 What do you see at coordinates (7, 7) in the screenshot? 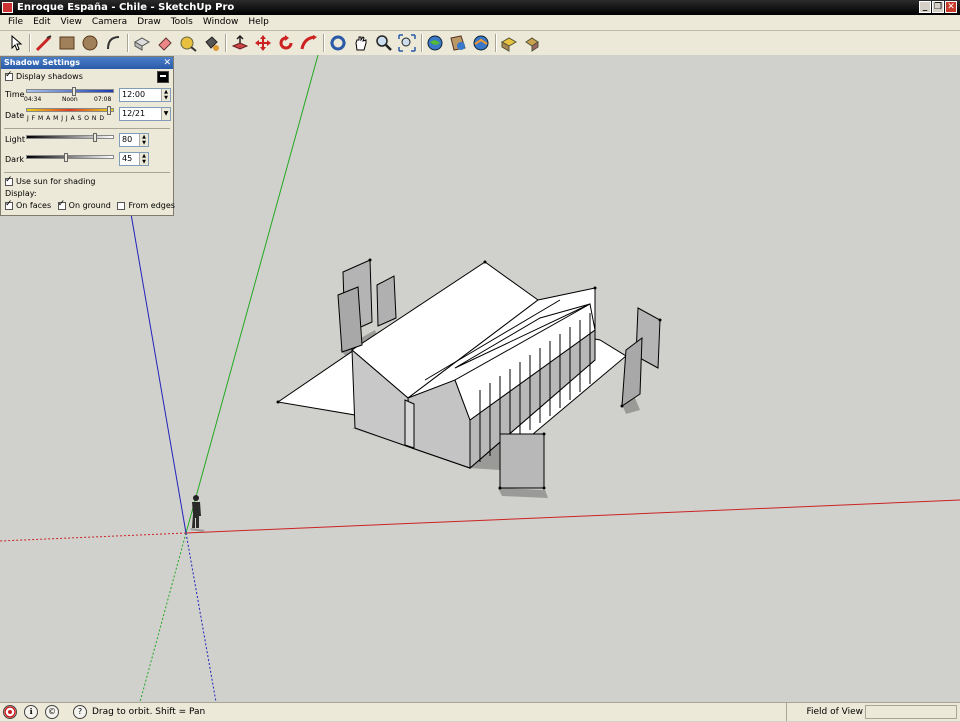
I see `sketchup-app-icon` at bounding box center [7, 7].